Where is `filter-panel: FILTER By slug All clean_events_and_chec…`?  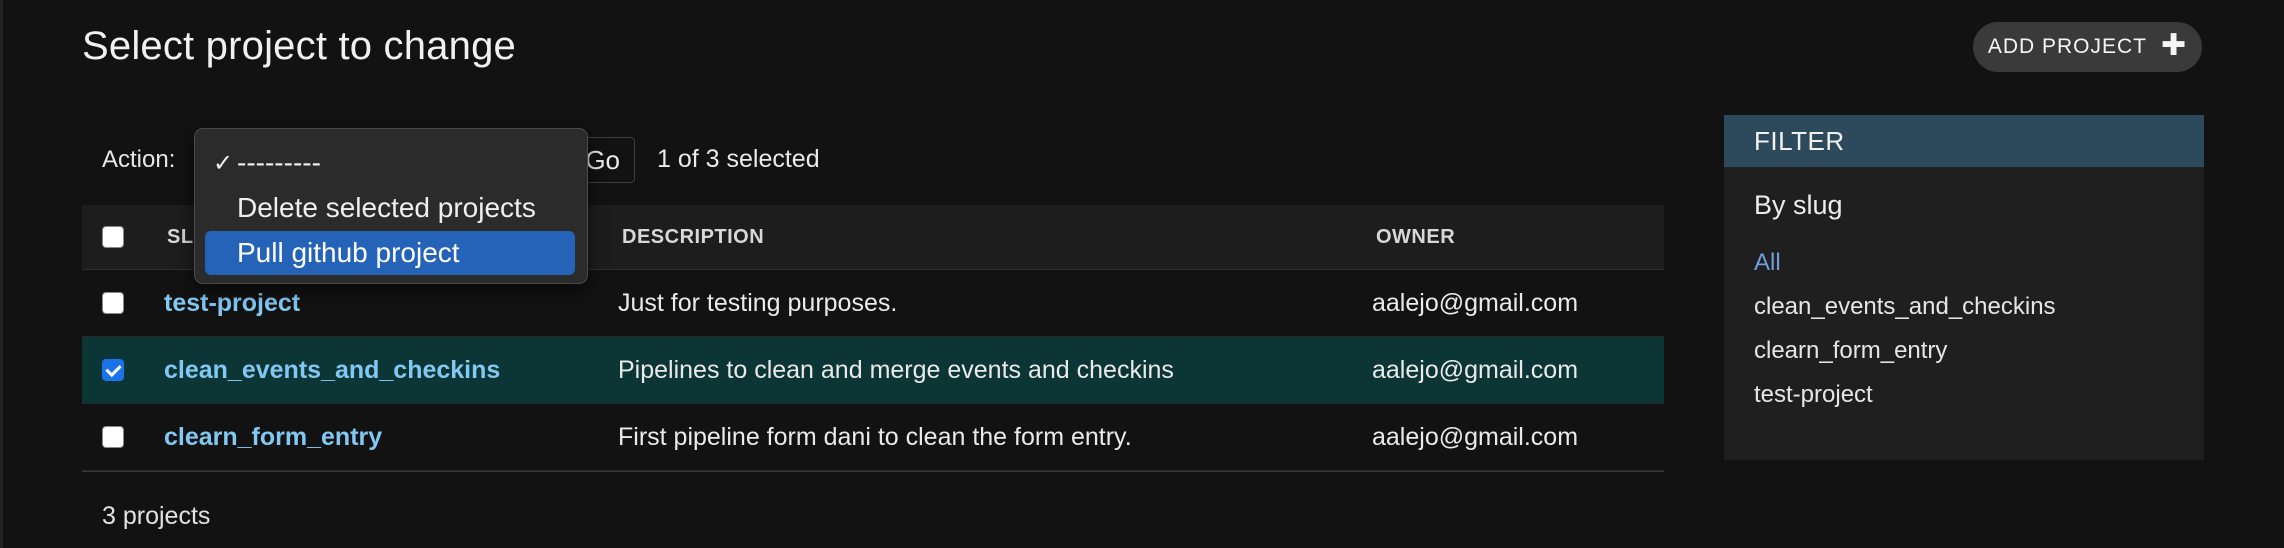 filter-panel: FILTER By slug All clean_events_and_chec… is located at coordinates (1964, 287).